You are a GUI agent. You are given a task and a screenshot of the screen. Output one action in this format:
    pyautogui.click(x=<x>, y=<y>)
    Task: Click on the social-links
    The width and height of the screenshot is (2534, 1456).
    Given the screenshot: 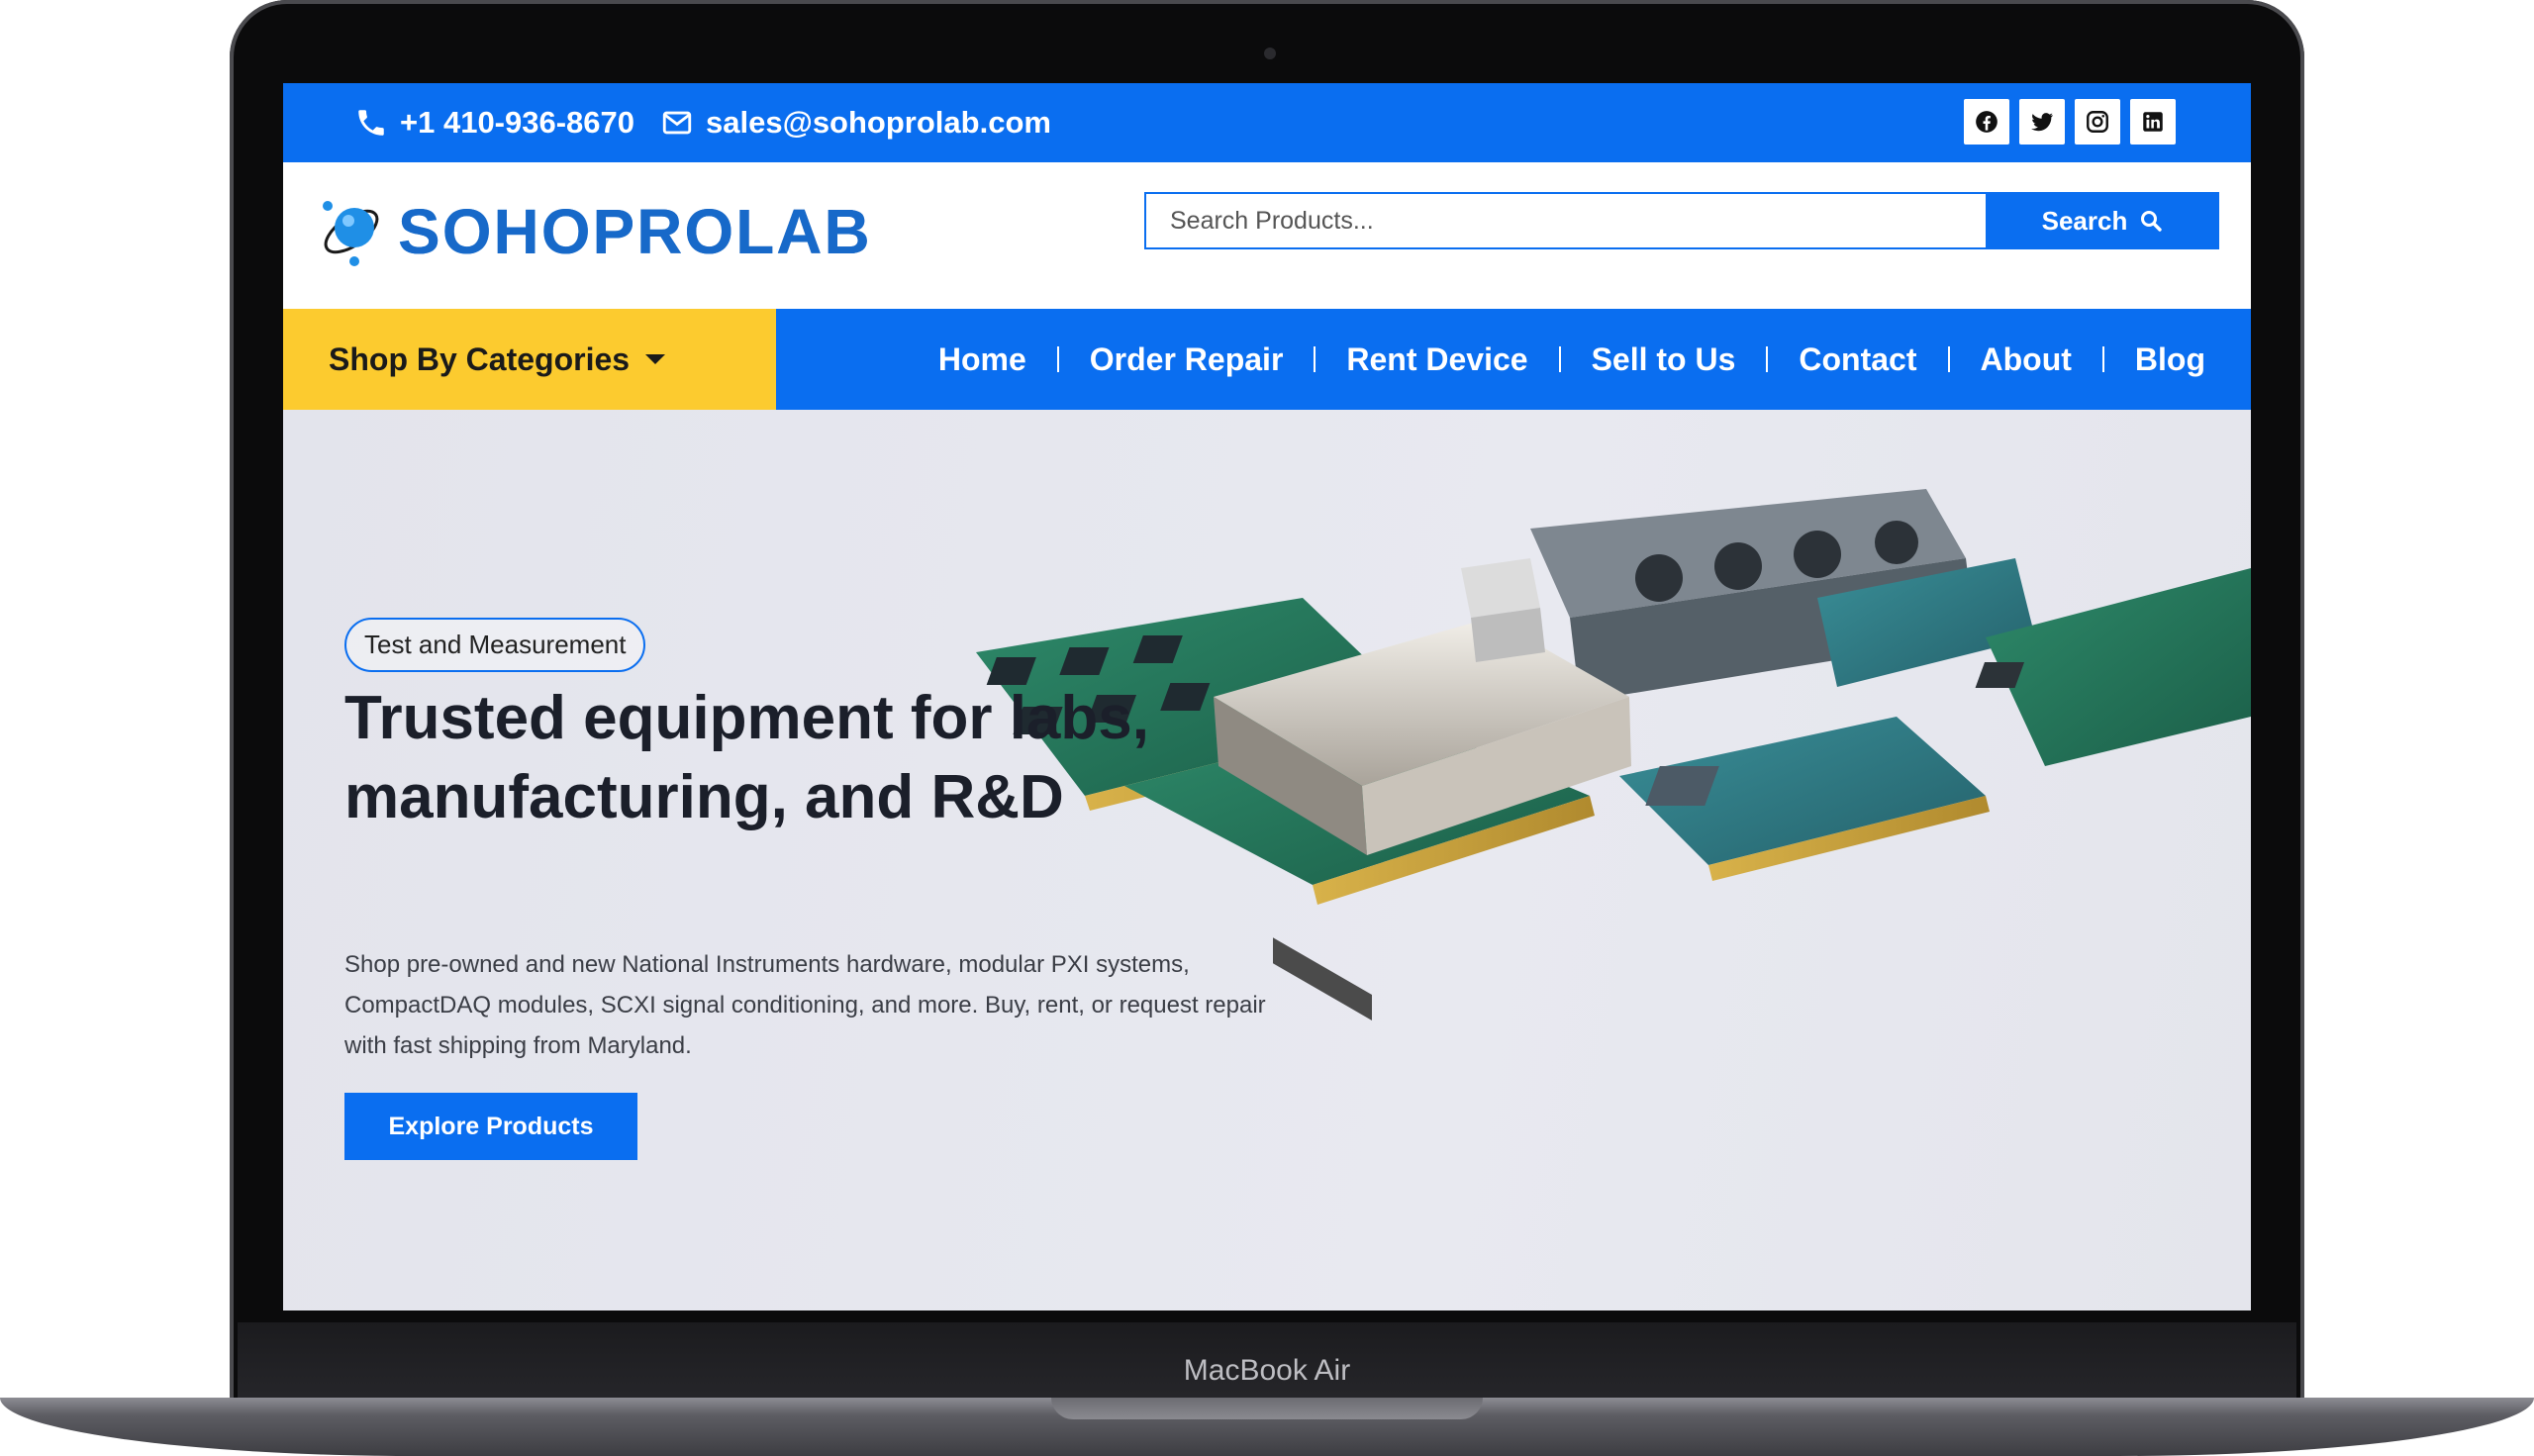 What is the action you would take?
    pyautogui.click(x=2070, y=122)
    